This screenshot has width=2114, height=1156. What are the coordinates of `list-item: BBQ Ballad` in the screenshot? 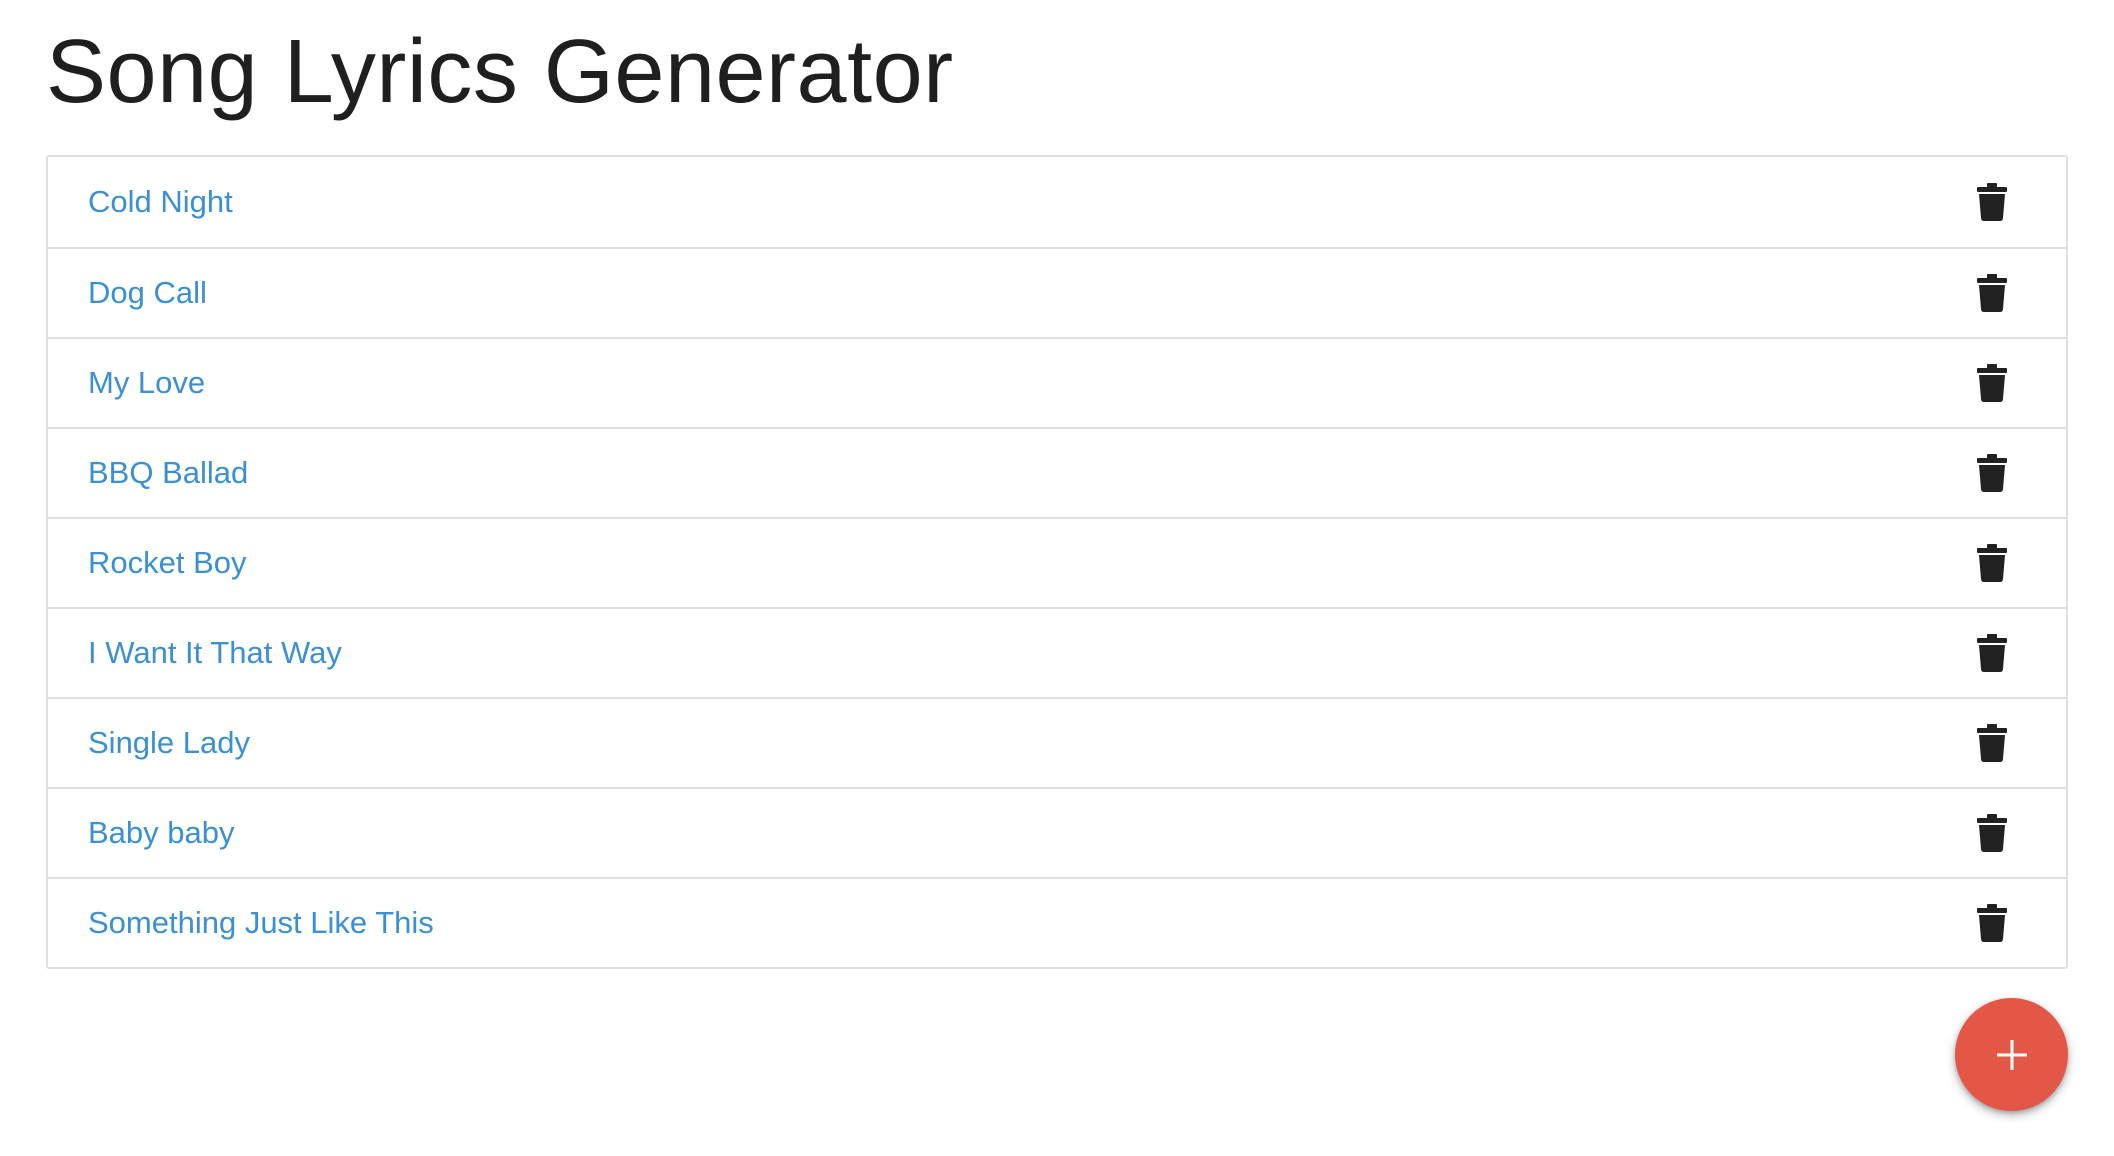 It's located at (1057, 472).